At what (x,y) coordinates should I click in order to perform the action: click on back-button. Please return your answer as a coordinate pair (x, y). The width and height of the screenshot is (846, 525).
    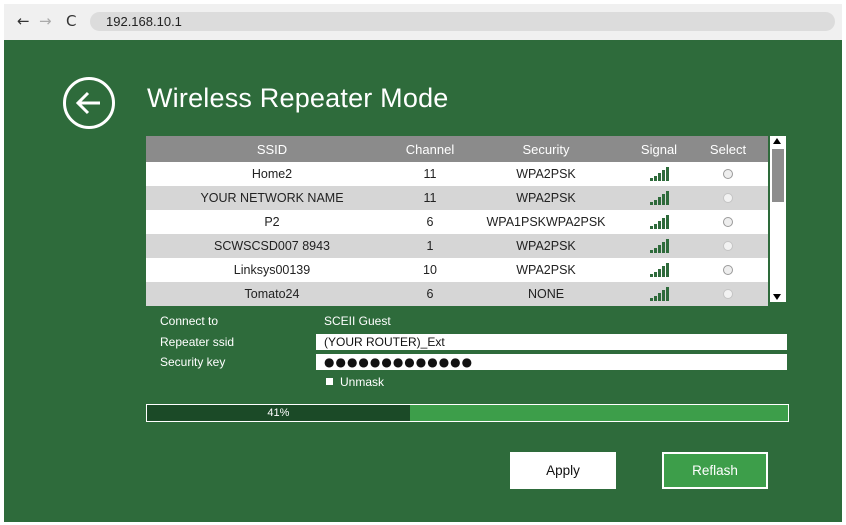
    Looking at the image, I should click on (89, 103).